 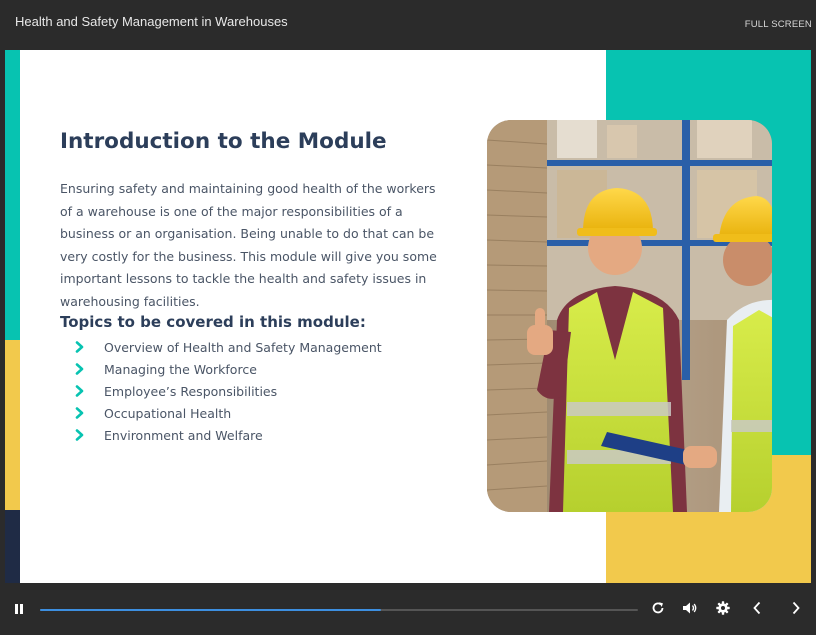 I want to click on volume-button, so click(x=690, y=609).